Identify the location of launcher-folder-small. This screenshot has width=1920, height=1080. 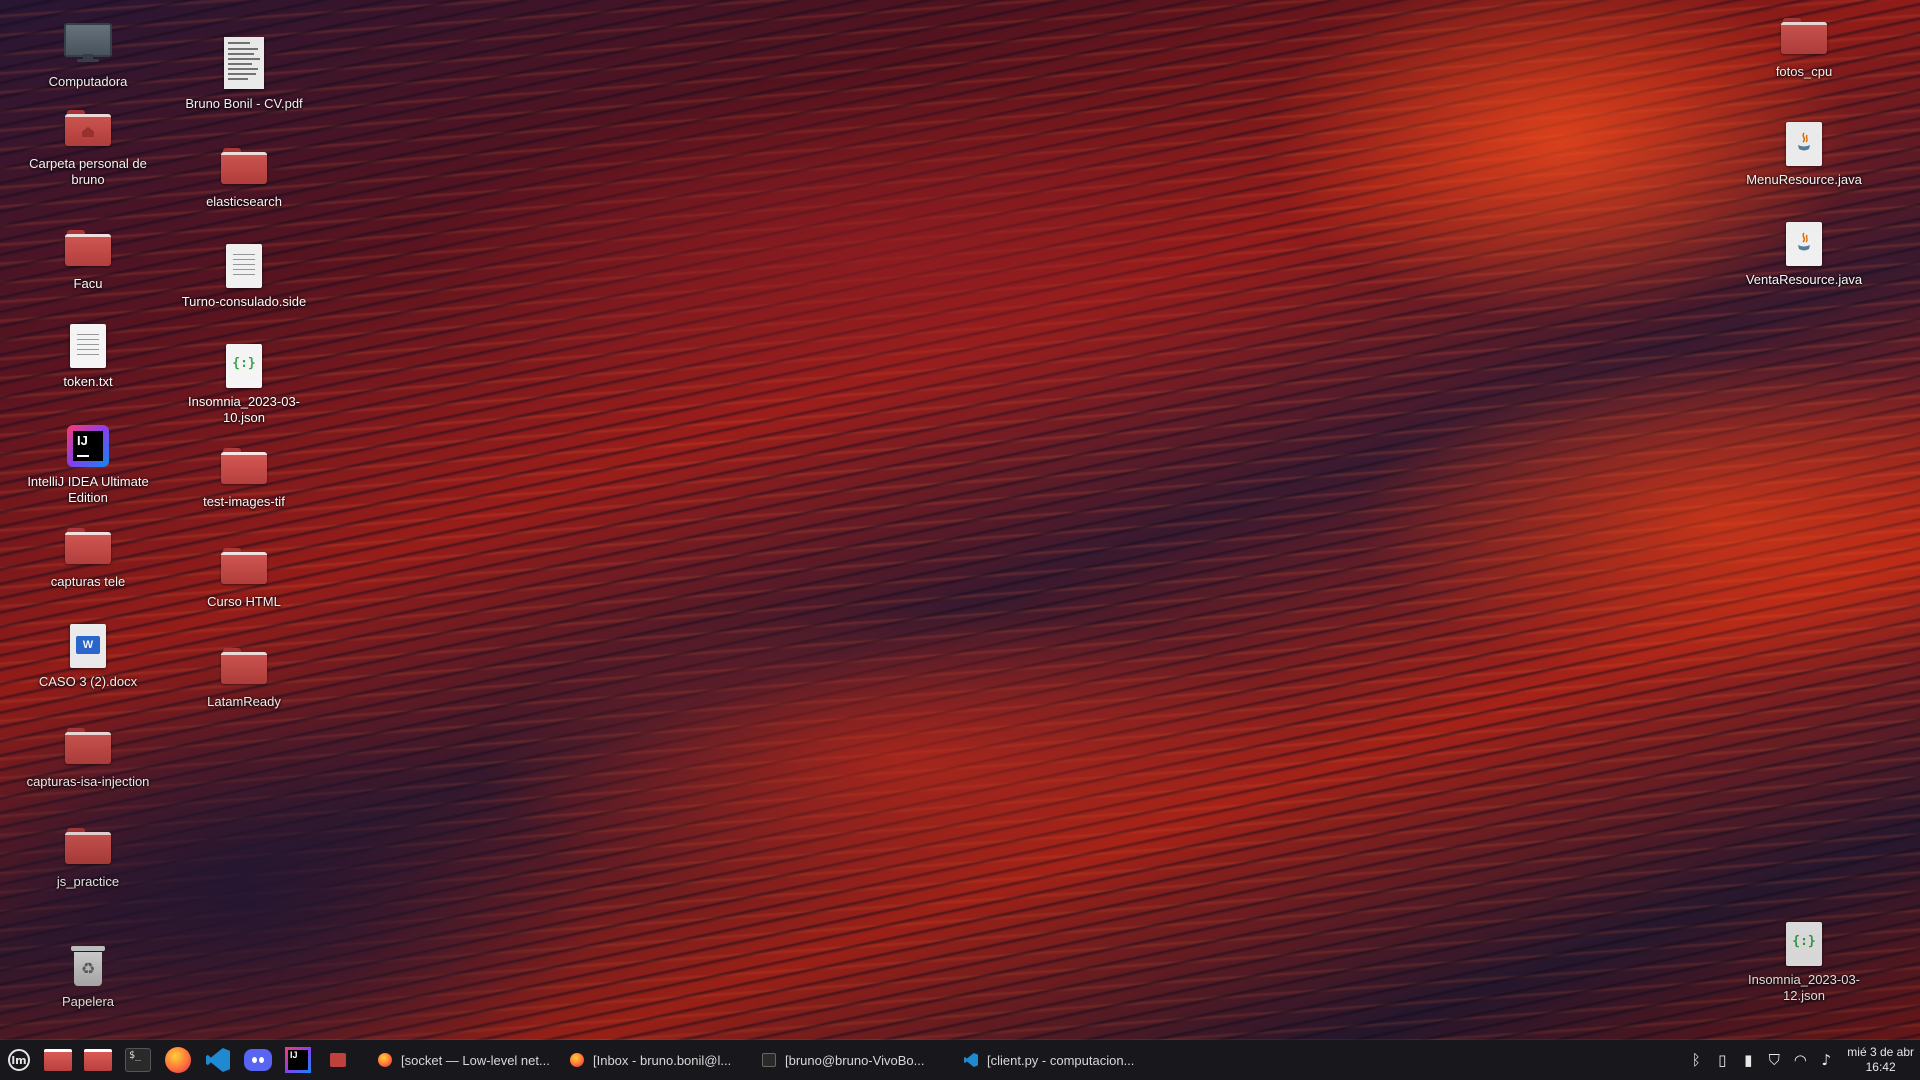
(338, 1060).